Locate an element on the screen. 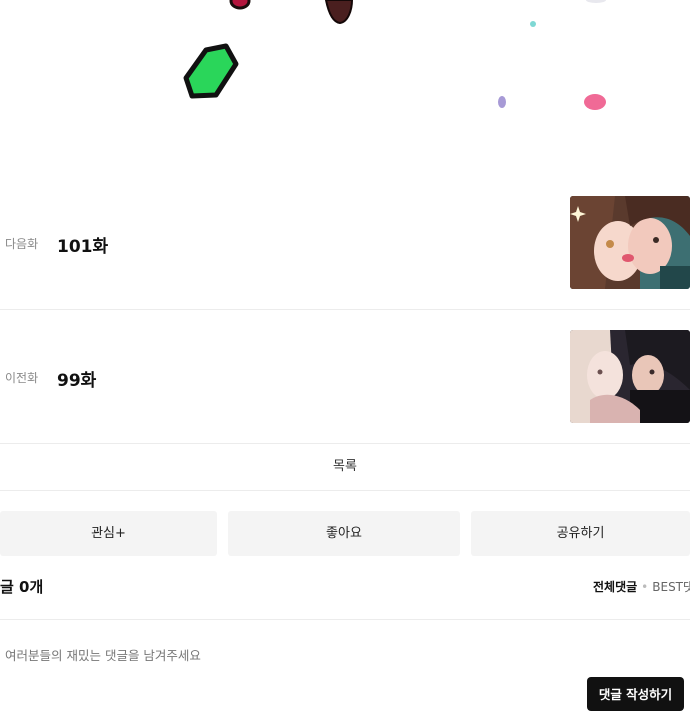  sort-best-comments-tab: BEST댓 is located at coordinates (671, 587).